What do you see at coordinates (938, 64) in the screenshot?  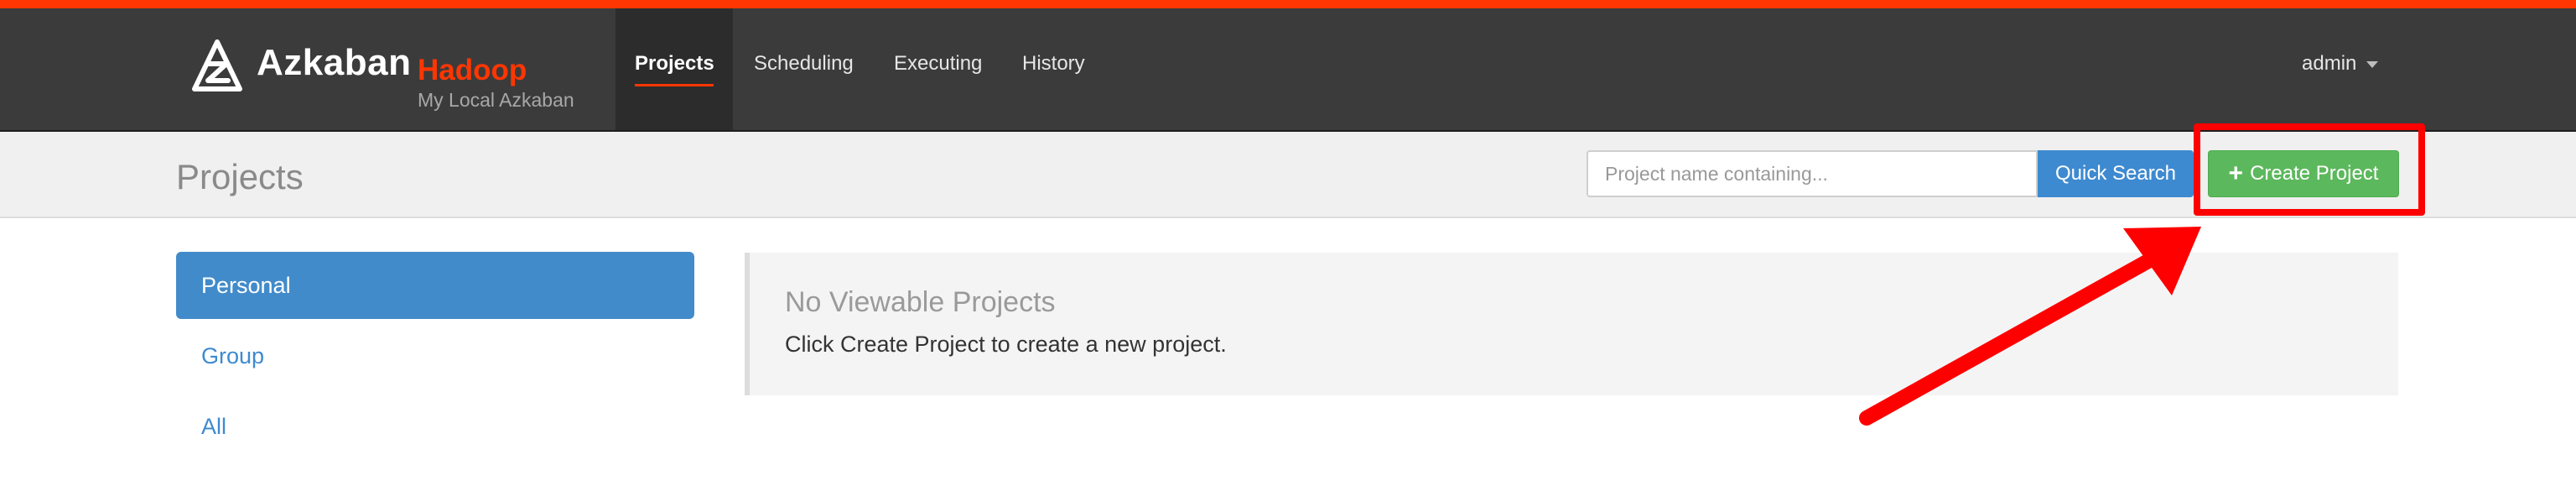 I see `nav-item-executing: Executing` at bounding box center [938, 64].